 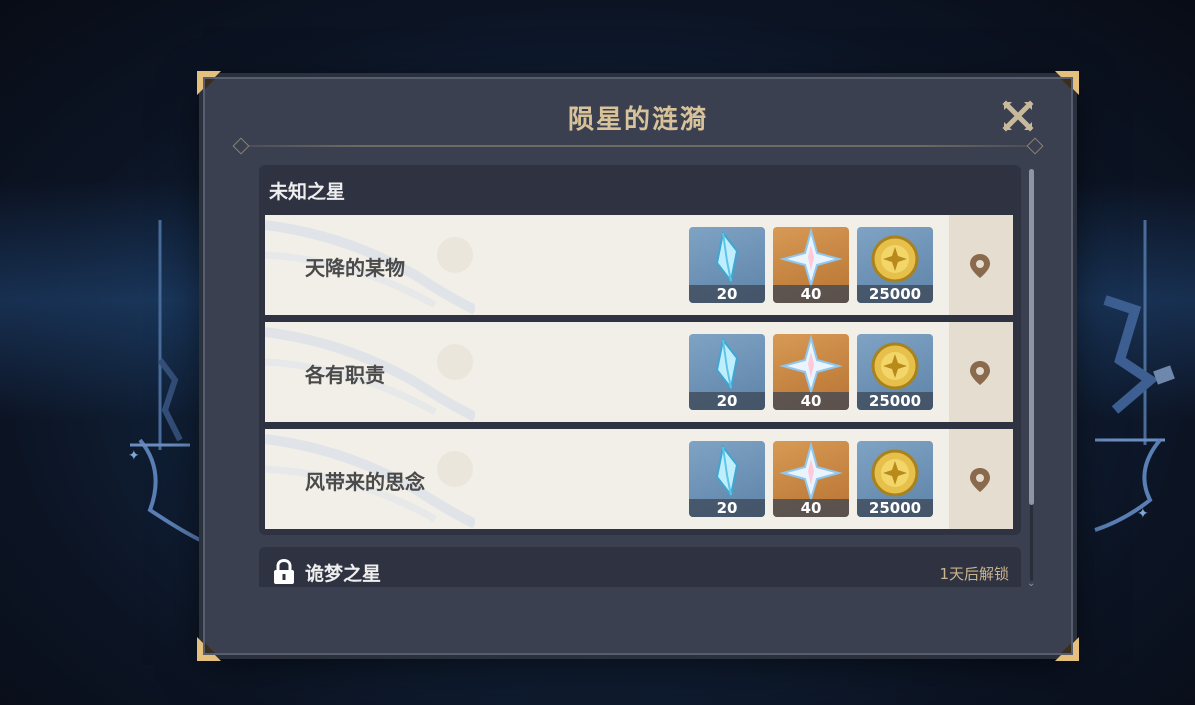 I want to click on background-right-ornament: ✦, so click(x=1134, y=376).